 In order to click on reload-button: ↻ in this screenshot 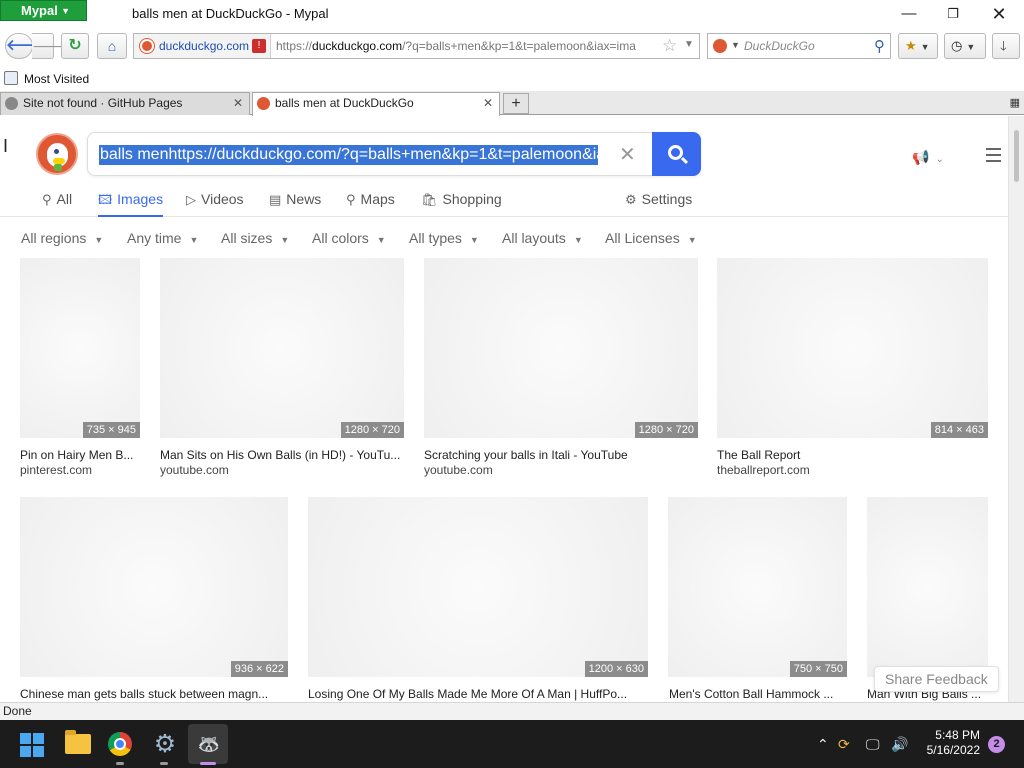, I will do `click(75, 46)`.